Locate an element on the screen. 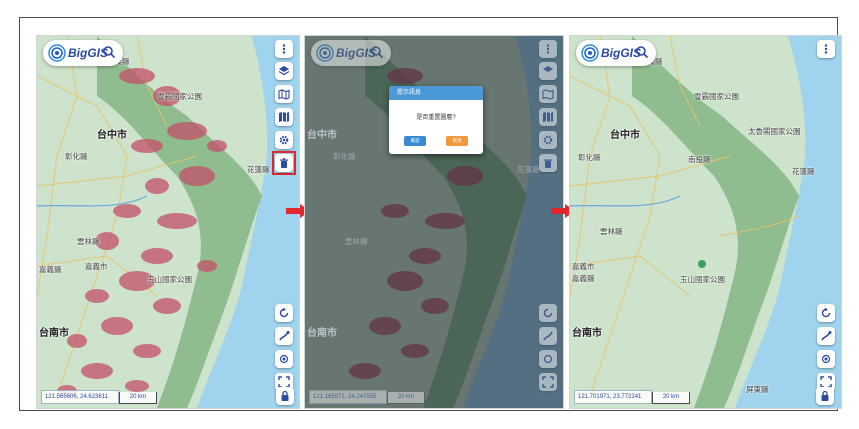 The height and width of the screenshot is (429, 859). coordinate-readout: 121.165971, 24.247555 is located at coordinates (348, 397).